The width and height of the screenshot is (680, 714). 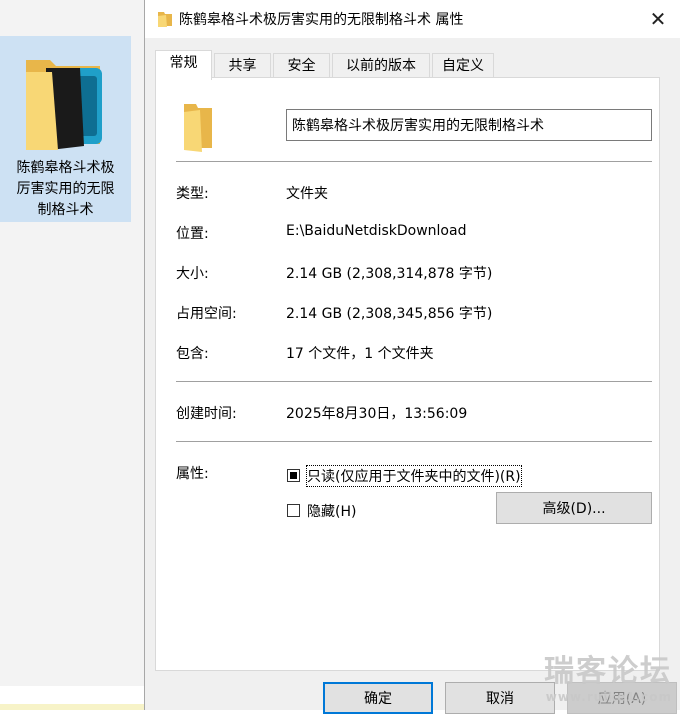 I want to click on disk-size-value: 2.14 GB (2,308,345,856 字节), so click(x=389, y=314).